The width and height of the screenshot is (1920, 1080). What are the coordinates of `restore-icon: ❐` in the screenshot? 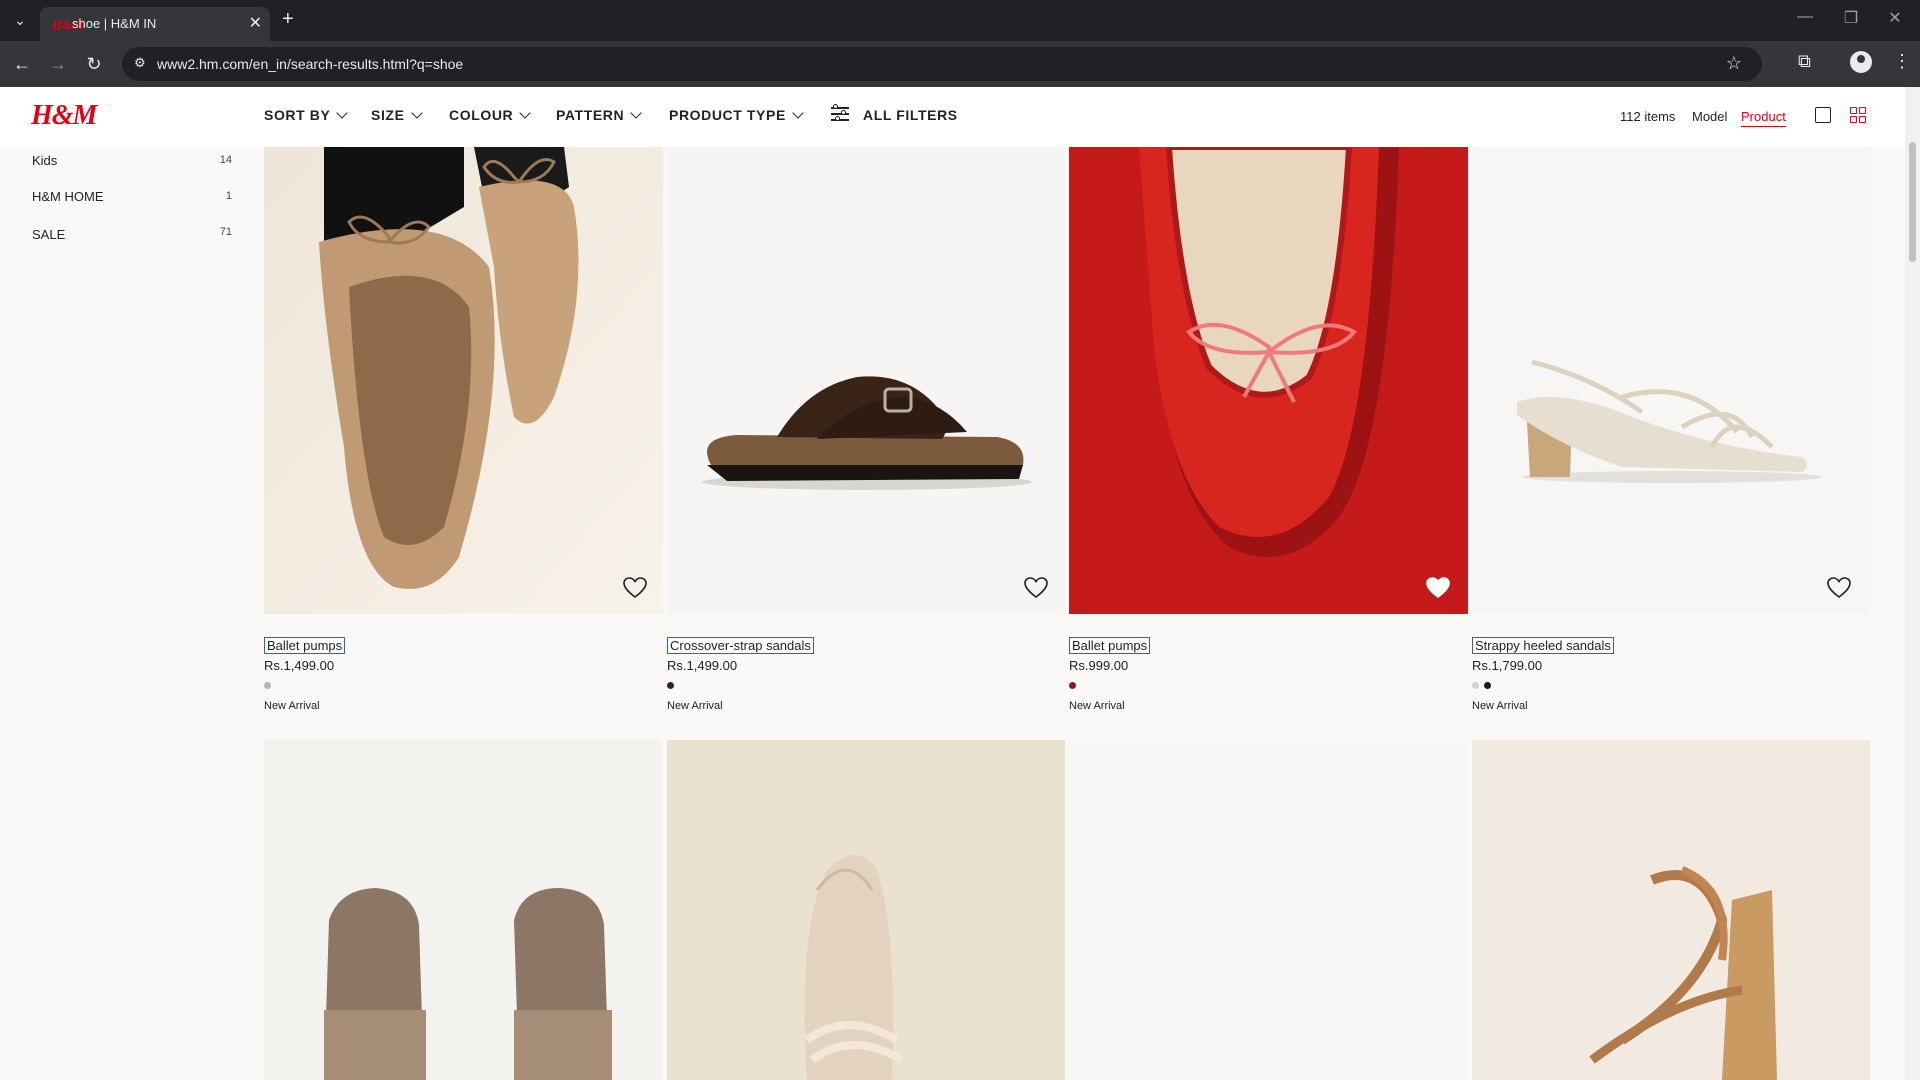 It's located at (1851, 18).